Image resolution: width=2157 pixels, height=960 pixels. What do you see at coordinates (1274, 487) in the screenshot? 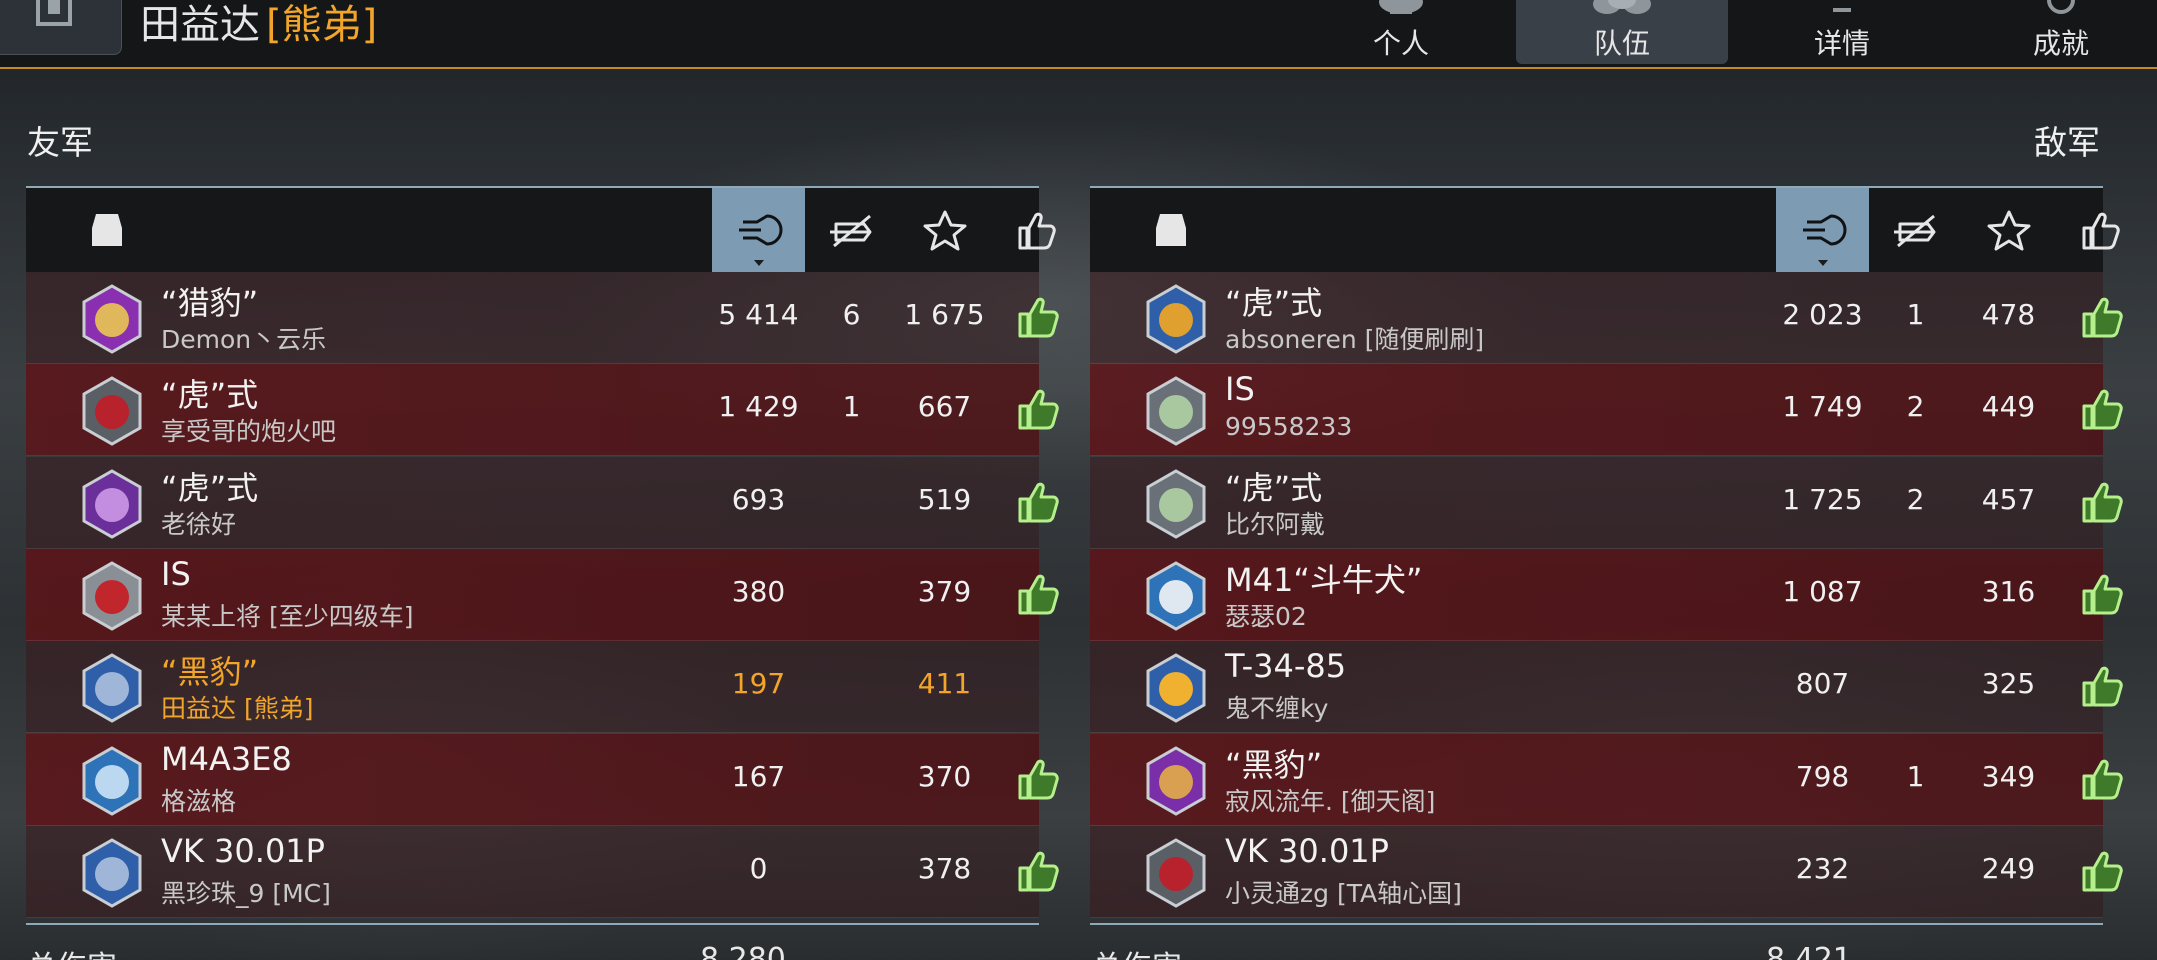
I see `tank-name: “虎”式` at bounding box center [1274, 487].